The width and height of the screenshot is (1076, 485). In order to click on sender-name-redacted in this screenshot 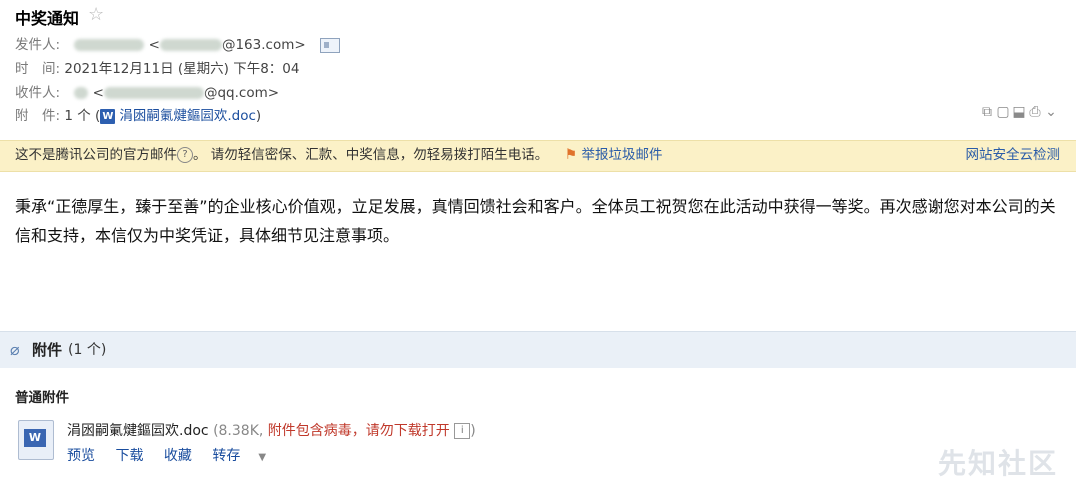, I will do `click(109, 45)`.